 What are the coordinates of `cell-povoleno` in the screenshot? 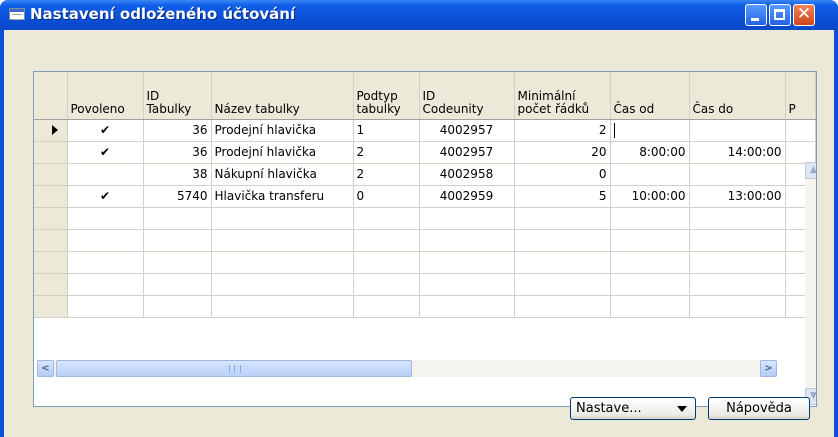 It's located at (105, 174).